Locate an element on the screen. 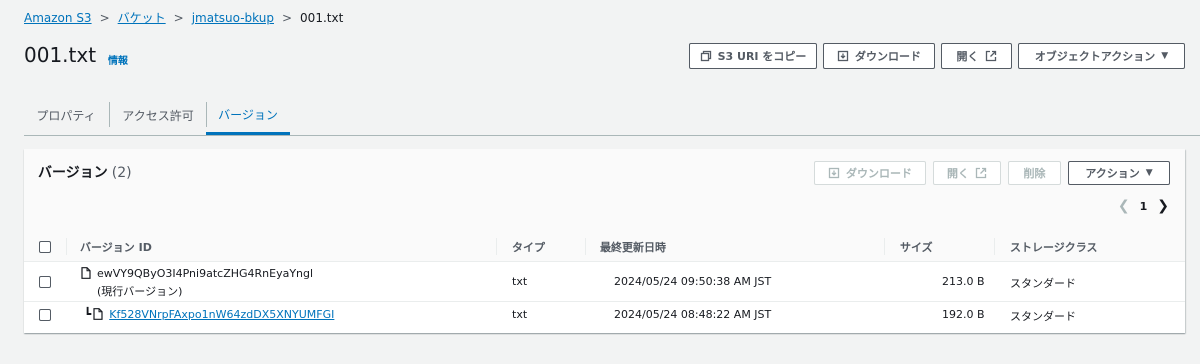  versions-open-label: 開く is located at coordinates (958, 173).